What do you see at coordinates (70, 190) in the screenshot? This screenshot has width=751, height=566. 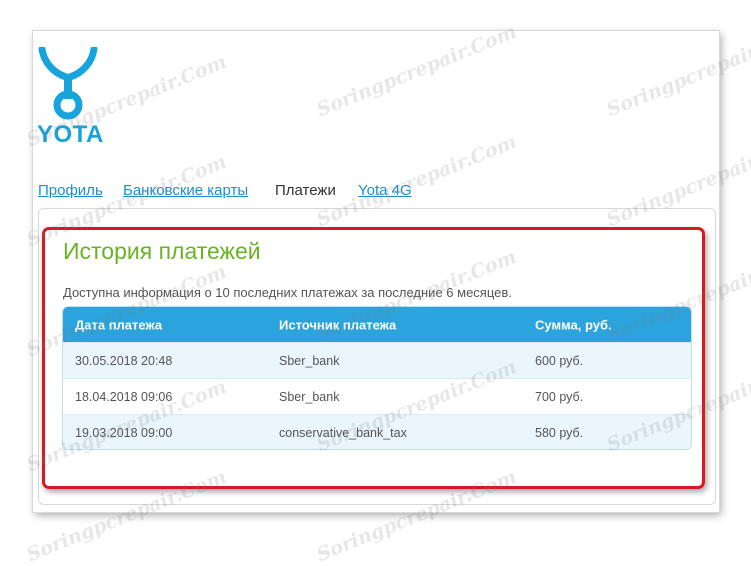 I see `tab-profile: Профиль` at bounding box center [70, 190].